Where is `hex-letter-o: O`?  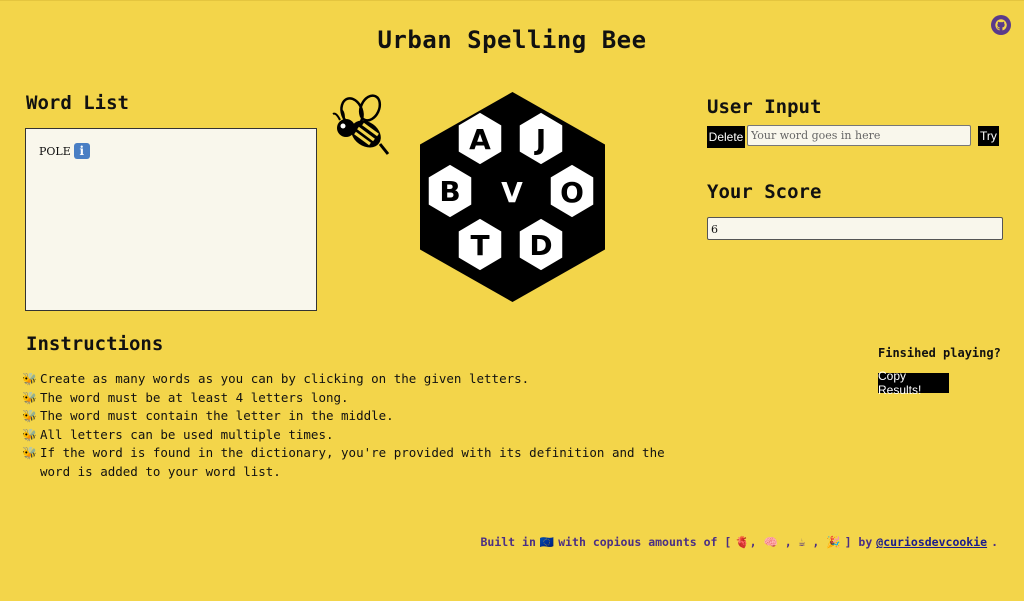
hex-letter-o: O is located at coordinates (572, 192).